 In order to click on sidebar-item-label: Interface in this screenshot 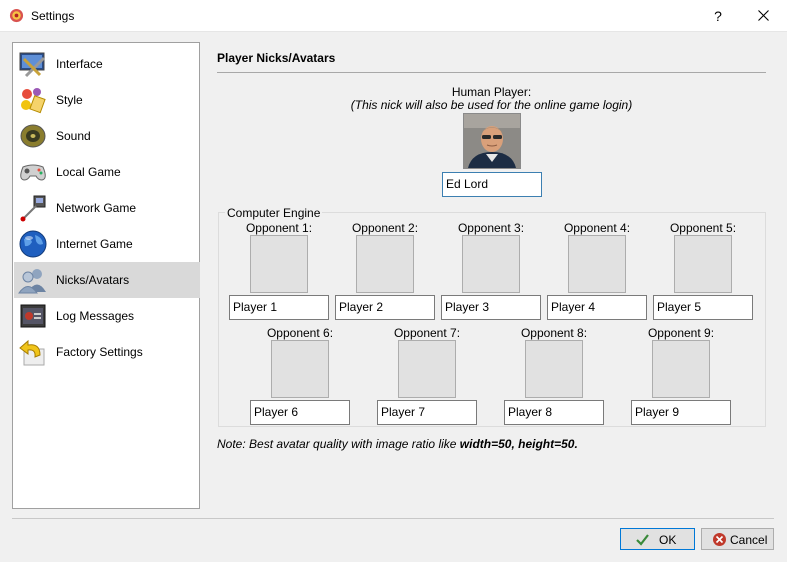, I will do `click(79, 64)`.